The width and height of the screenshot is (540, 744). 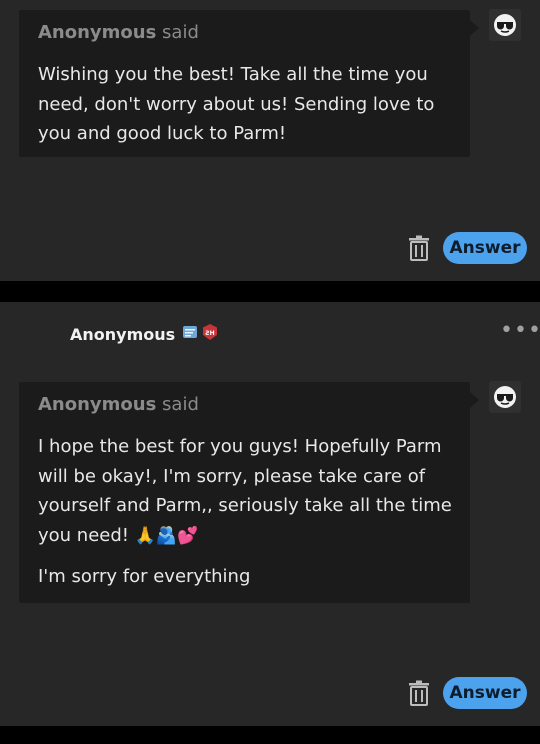 I want to click on question-emojis: 🙏🫂💕, so click(x=166, y=535).